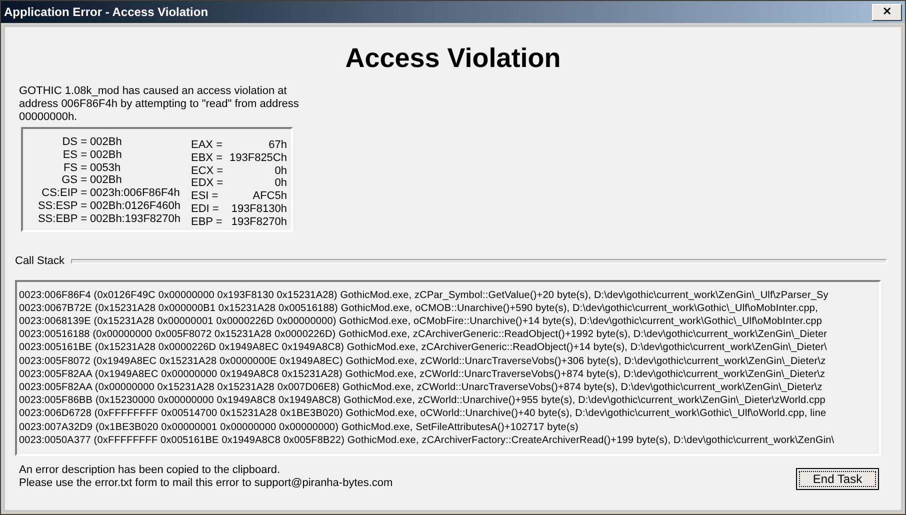  What do you see at coordinates (277, 145) in the screenshot?
I see `register-value: 67h` at bounding box center [277, 145].